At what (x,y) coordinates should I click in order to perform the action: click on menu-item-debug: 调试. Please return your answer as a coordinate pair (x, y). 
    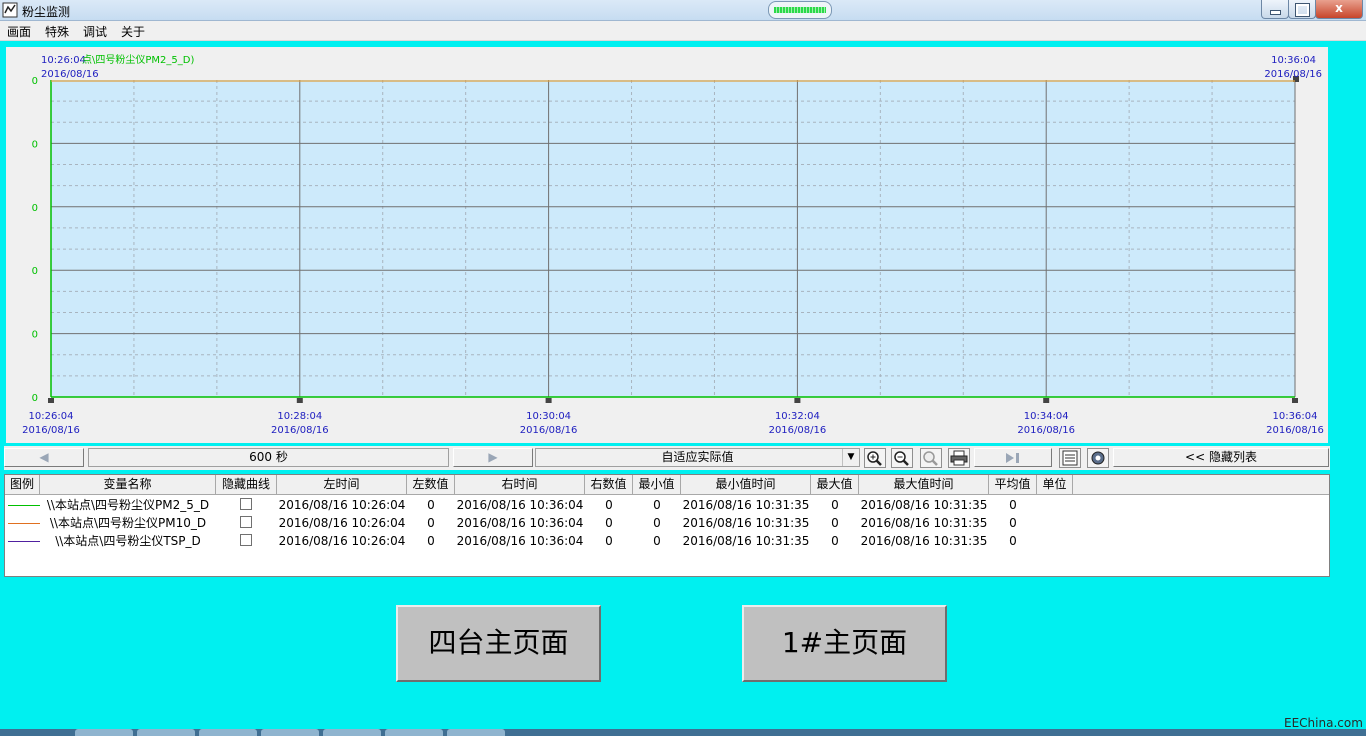
    Looking at the image, I should click on (95, 31).